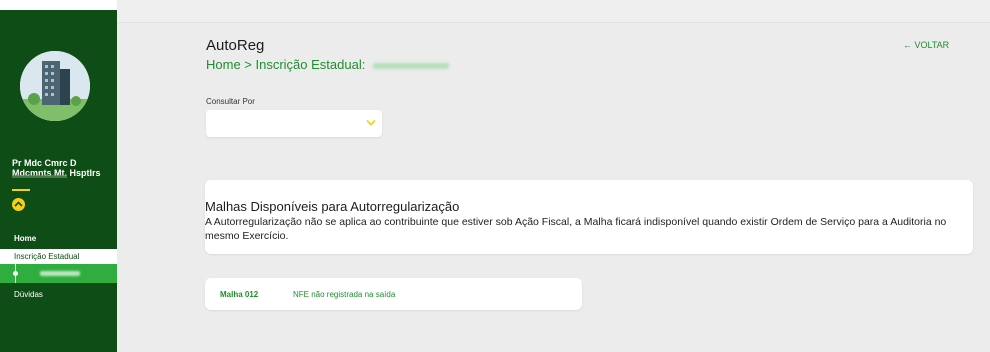 The width and height of the screenshot is (990, 352). What do you see at coordinates (344, 294) in the screenshot?
I see `malha-description: NFE não registrada na saída` at bounding box center [344, 294].